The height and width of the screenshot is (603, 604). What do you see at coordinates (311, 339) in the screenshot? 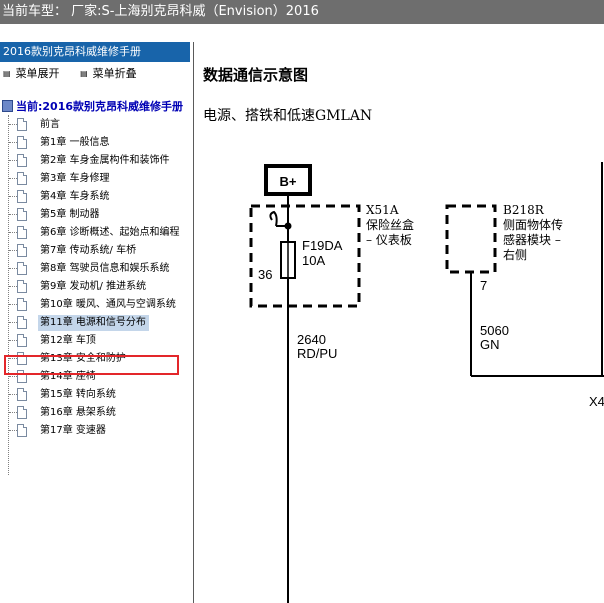
I see `wire1-circuit-label: 2640` at bounding box center [311, 339].